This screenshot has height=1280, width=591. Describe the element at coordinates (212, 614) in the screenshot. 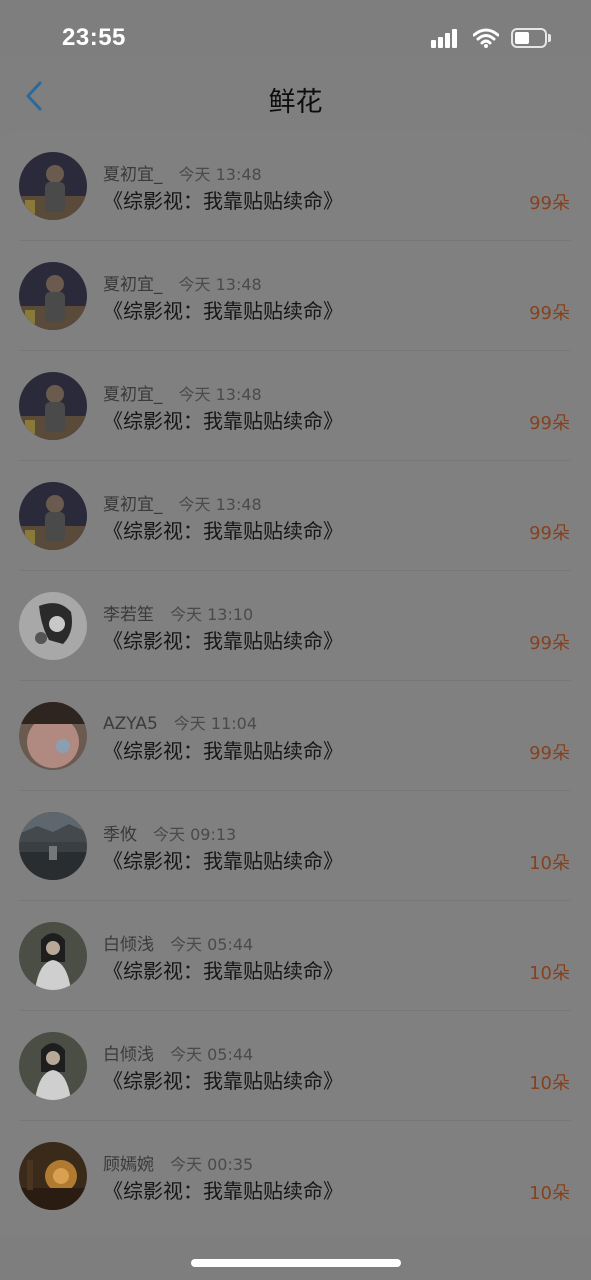

I see `gift-time: 今天 13:10` at that location.